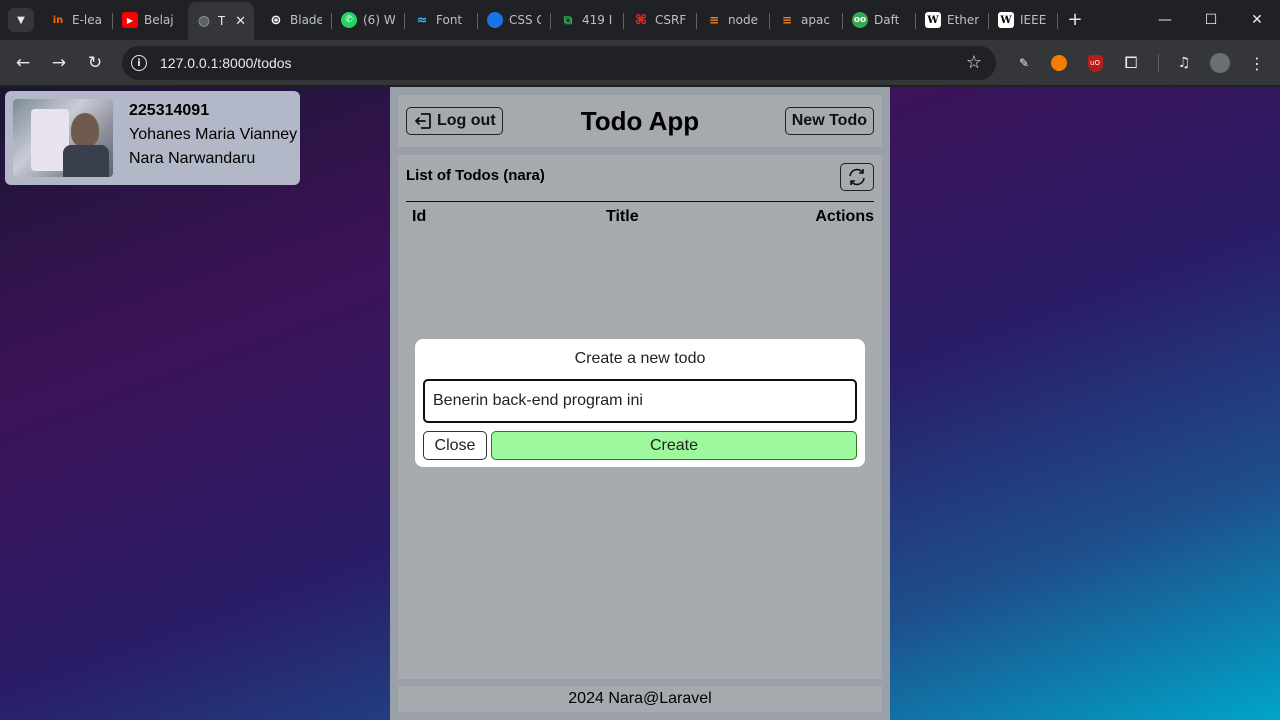 The image size is (1280, 720). Describe the element at coordinates (63, 138) in the screenshot. I see `avatar` at that location.